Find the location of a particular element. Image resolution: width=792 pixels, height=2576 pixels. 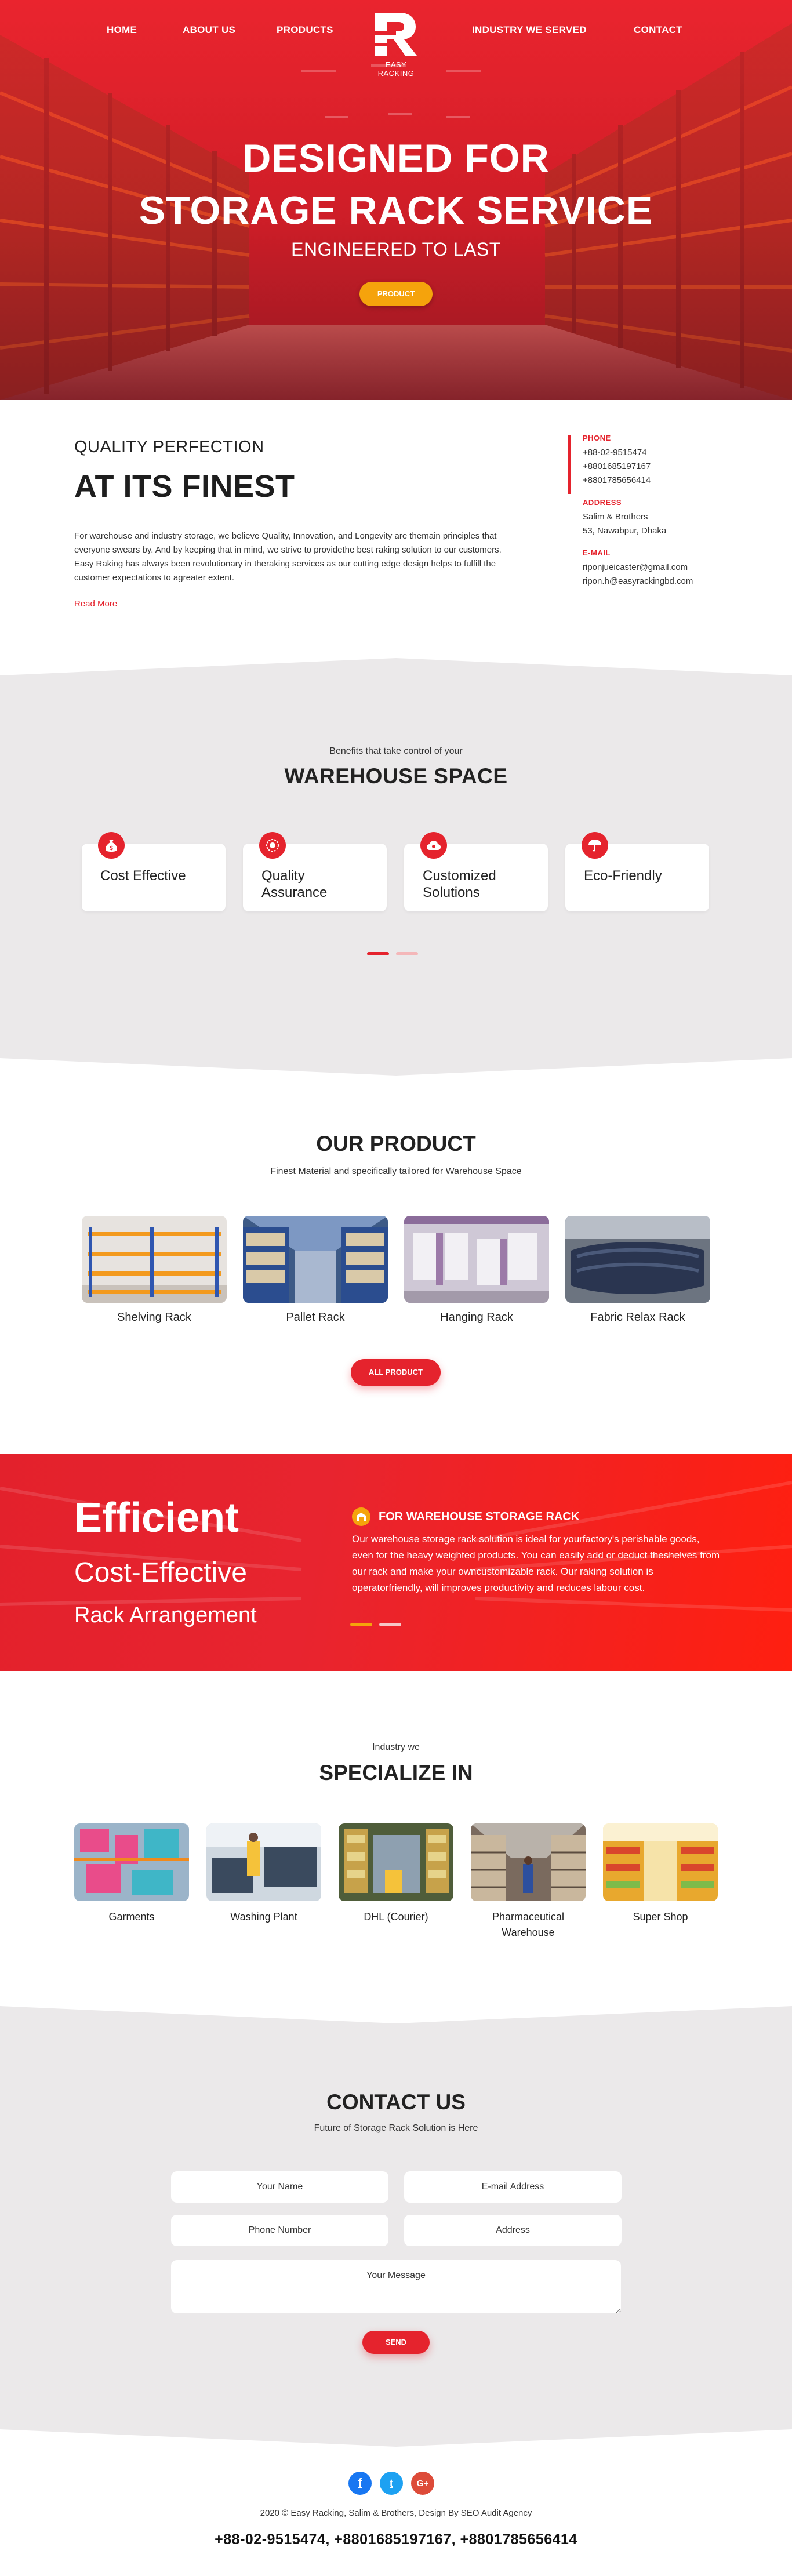

product-name: Pallet Rack is located at coordinates (315, 1317).